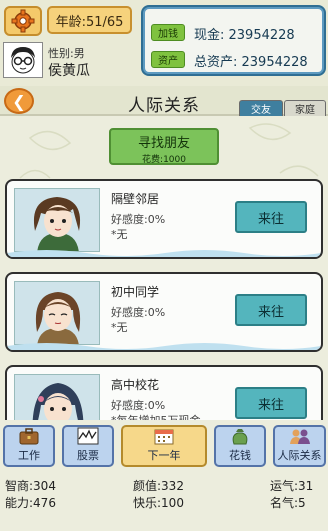 This screenshot has height=531, width=328. Describe the element at coordinates (30, 503) in the screenshot. I see `stat-ability: 能力:476` at that location.